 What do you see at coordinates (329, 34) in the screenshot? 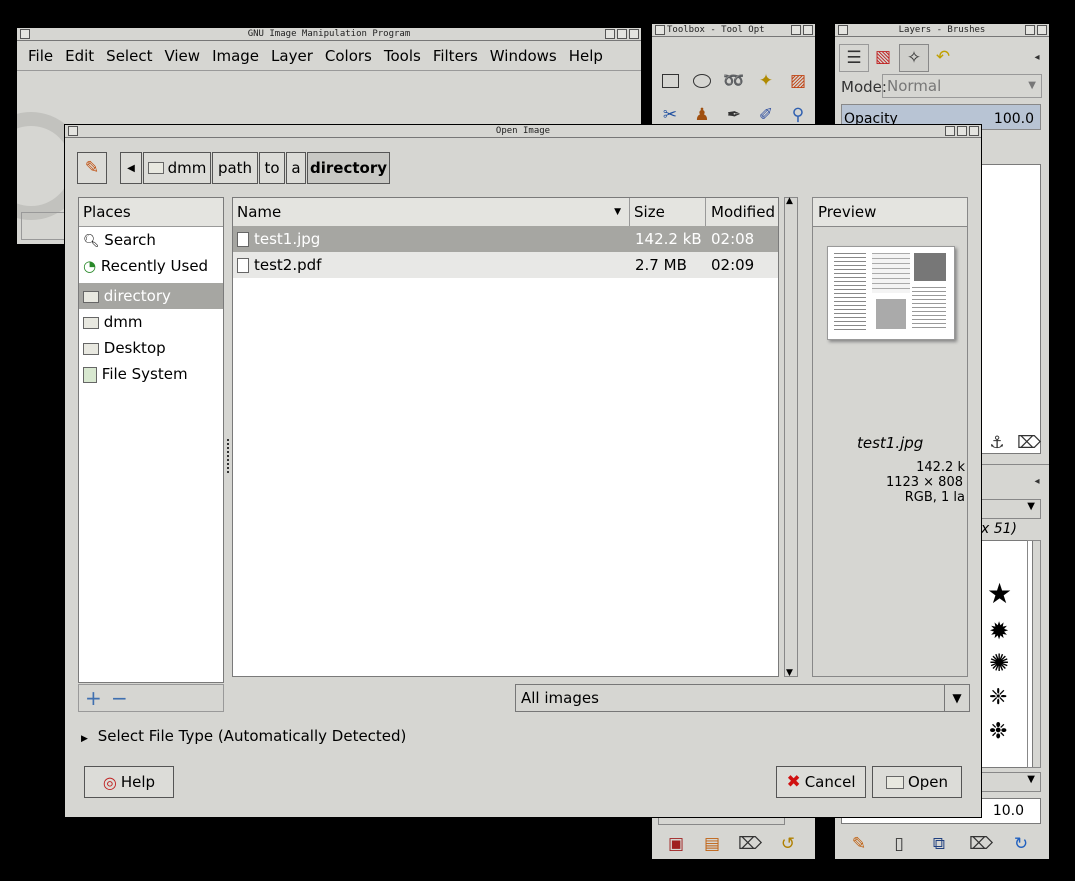
I see `gimp-main-titlebar: GNU Image Manipulation Program` at bounding box center [329, 34].